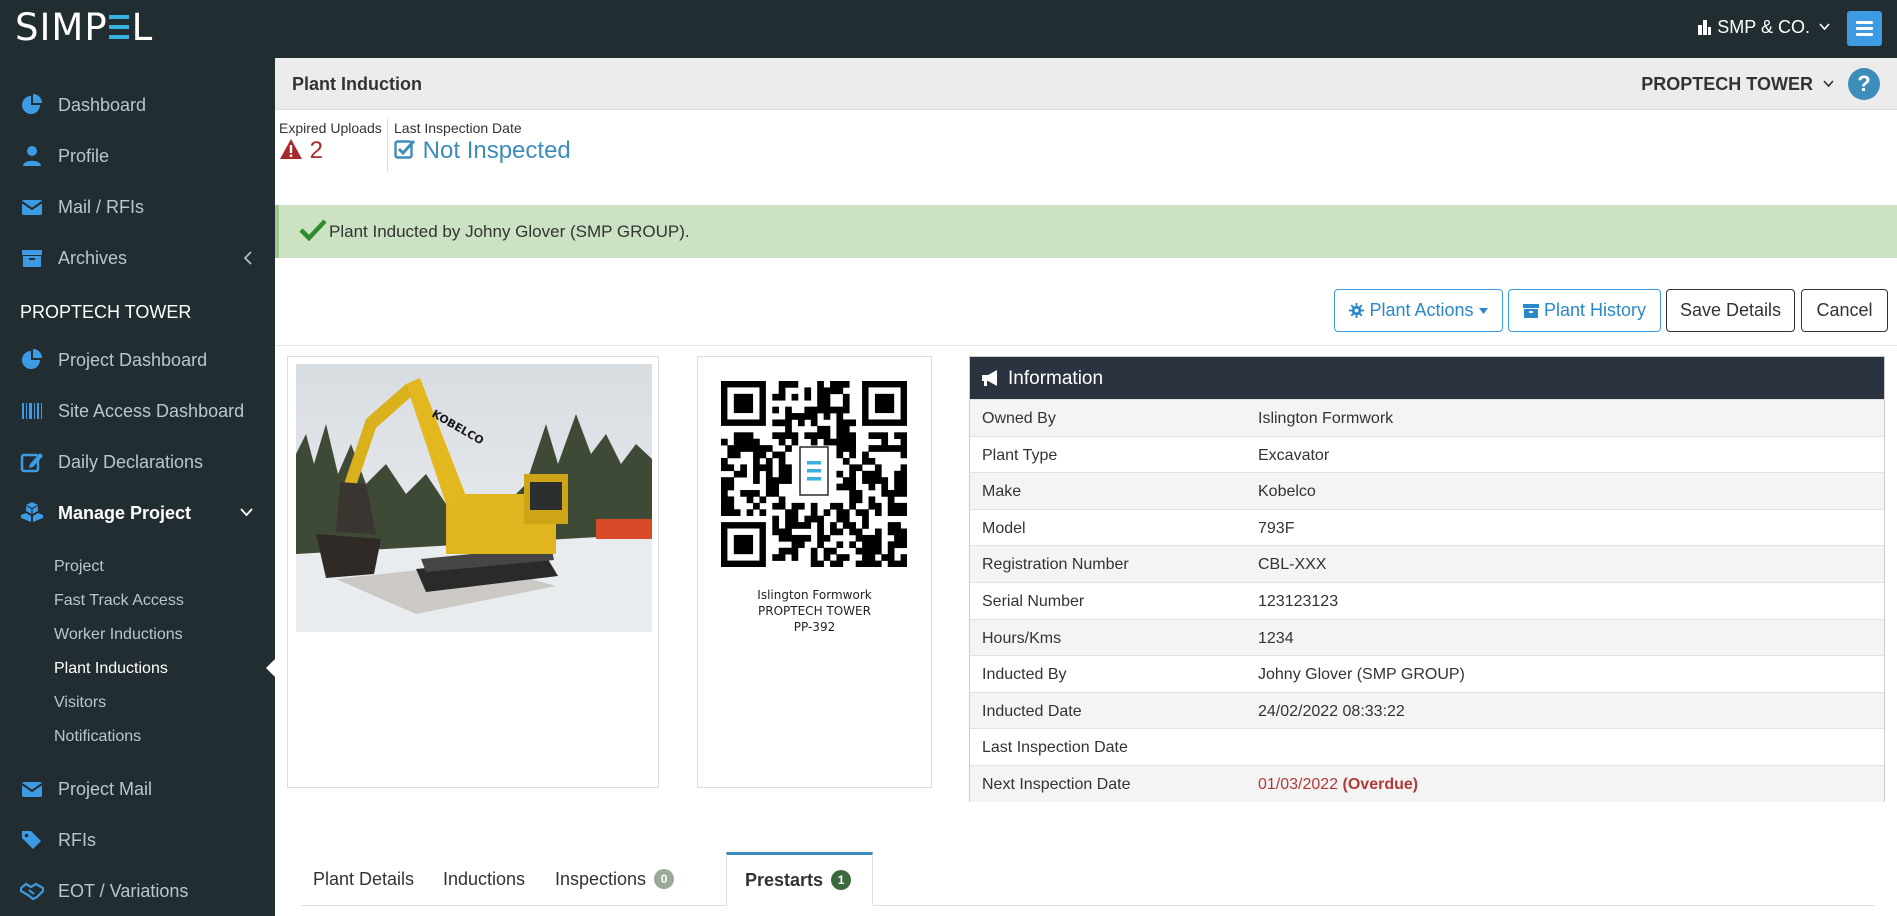  Describe the element at coordinates (1033, 601) in the screenshot. I see `info-row-label: Serial Number` at that location.